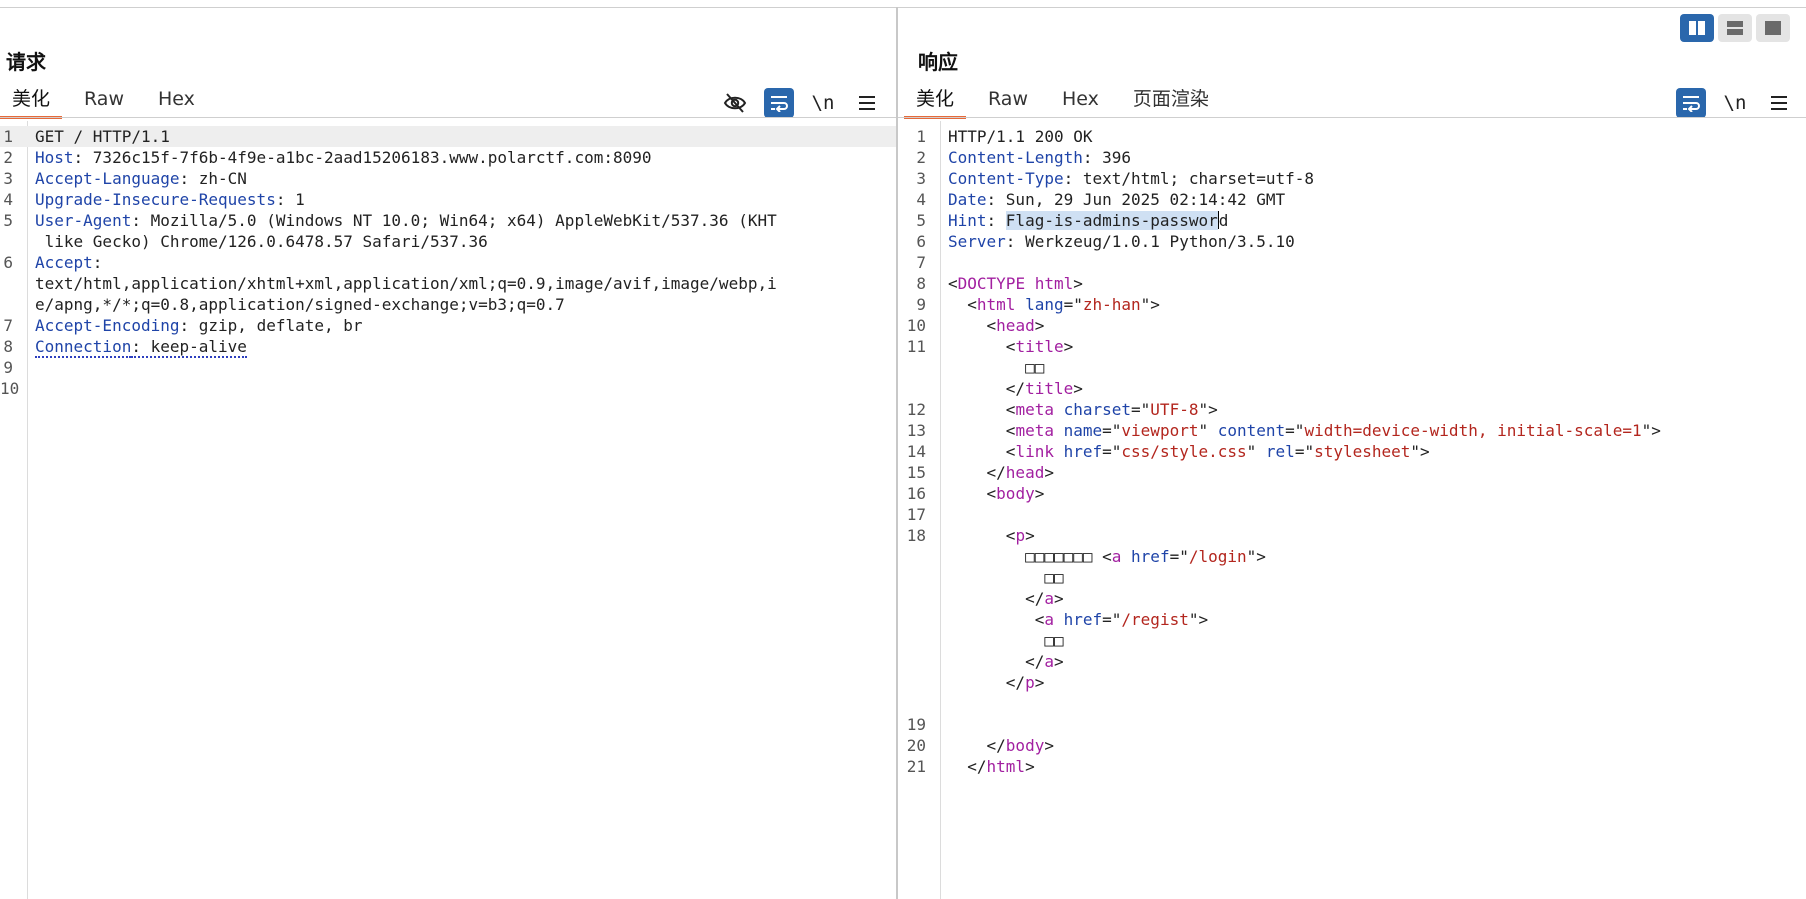 The height and width of the screenshot is (899, 1806). What do you see at coordinates (921, 178) in the screenshot?
I see `line-number: 3` at bounding box center [921, 178].